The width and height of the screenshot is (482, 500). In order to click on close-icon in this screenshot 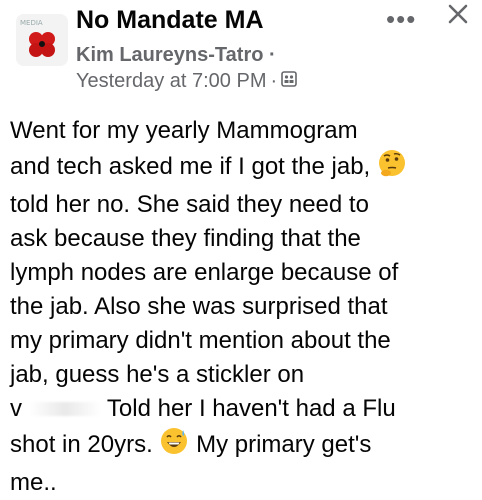, I will do `click(458, 14)`.